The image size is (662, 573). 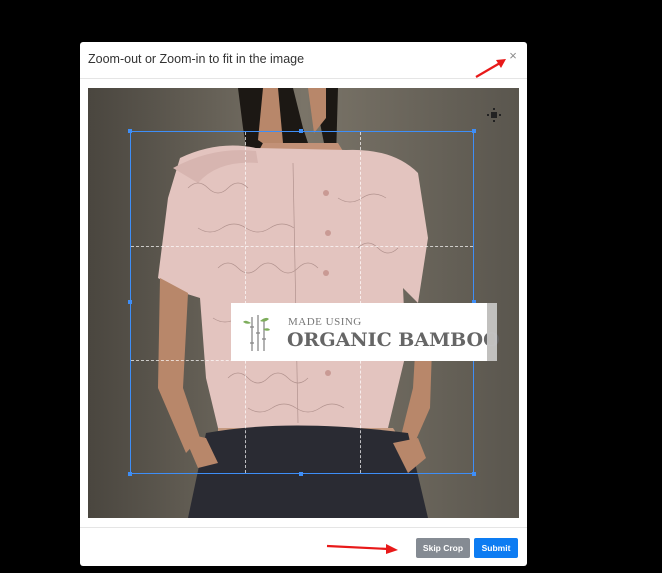 What do you see at coordinates (256, 333) in the screenshot?
I see `bamboo-logo-icon` at bounding box center [256, 333].